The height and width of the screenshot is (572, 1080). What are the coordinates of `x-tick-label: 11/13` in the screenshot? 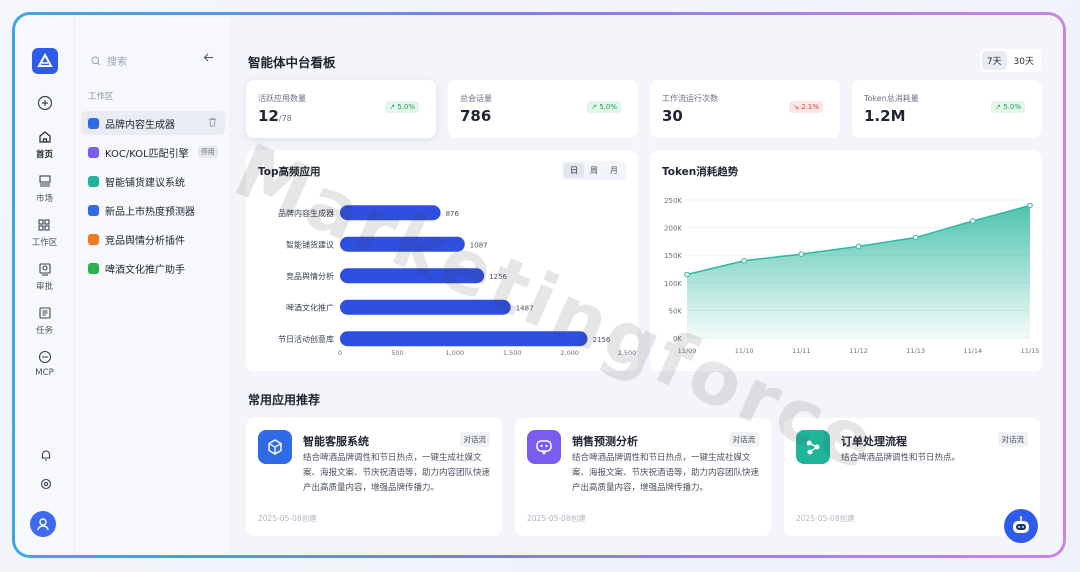 It's located at (915, 351).